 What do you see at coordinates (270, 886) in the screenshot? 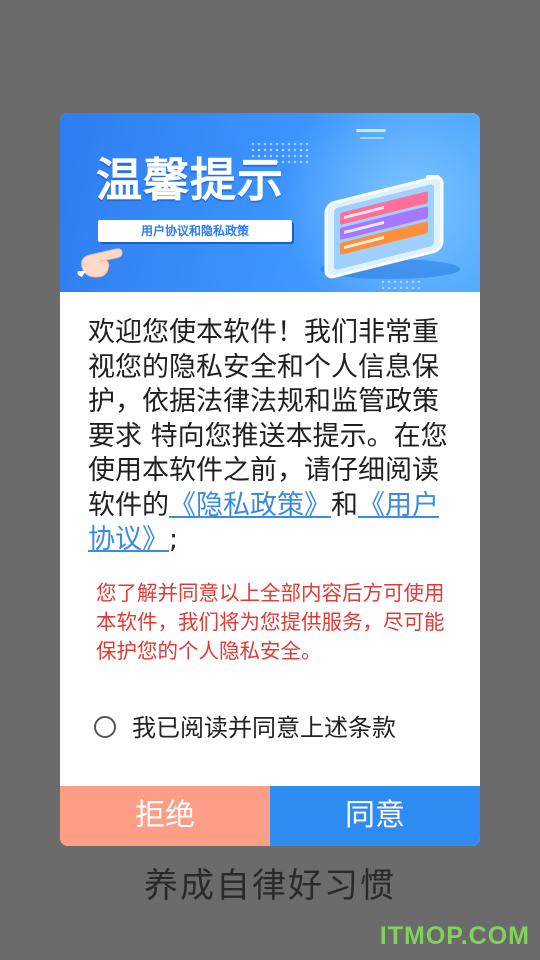
I see `app-slogan: 养成自律好习惯` at bounding box center [270, 886].